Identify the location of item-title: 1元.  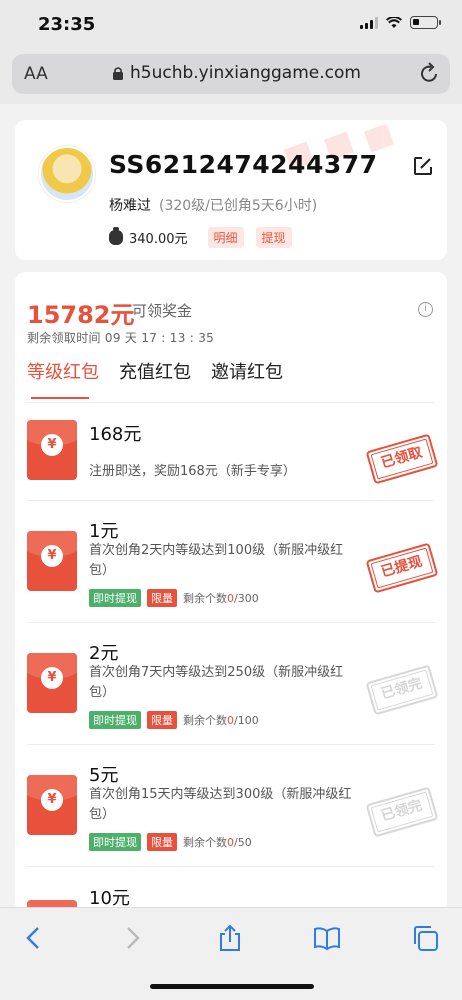
(104, 531).